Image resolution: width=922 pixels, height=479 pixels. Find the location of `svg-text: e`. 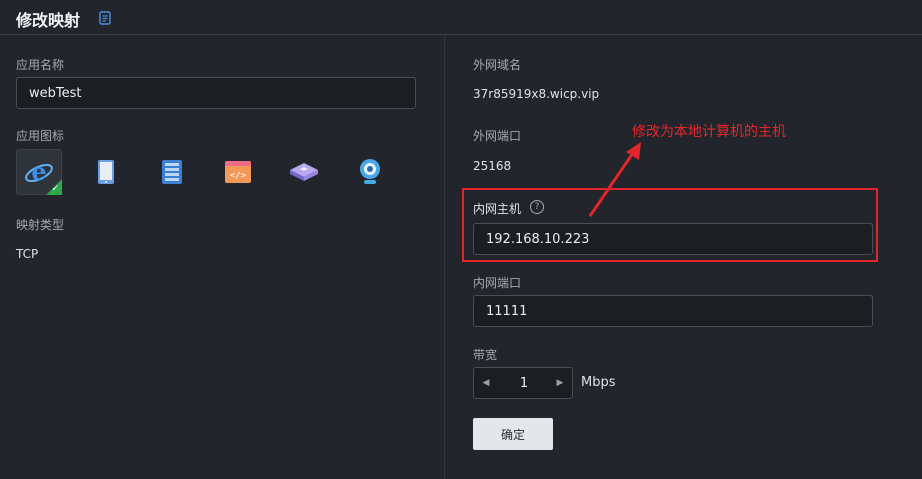

svg-text: e is located at coordinates (38, 171).